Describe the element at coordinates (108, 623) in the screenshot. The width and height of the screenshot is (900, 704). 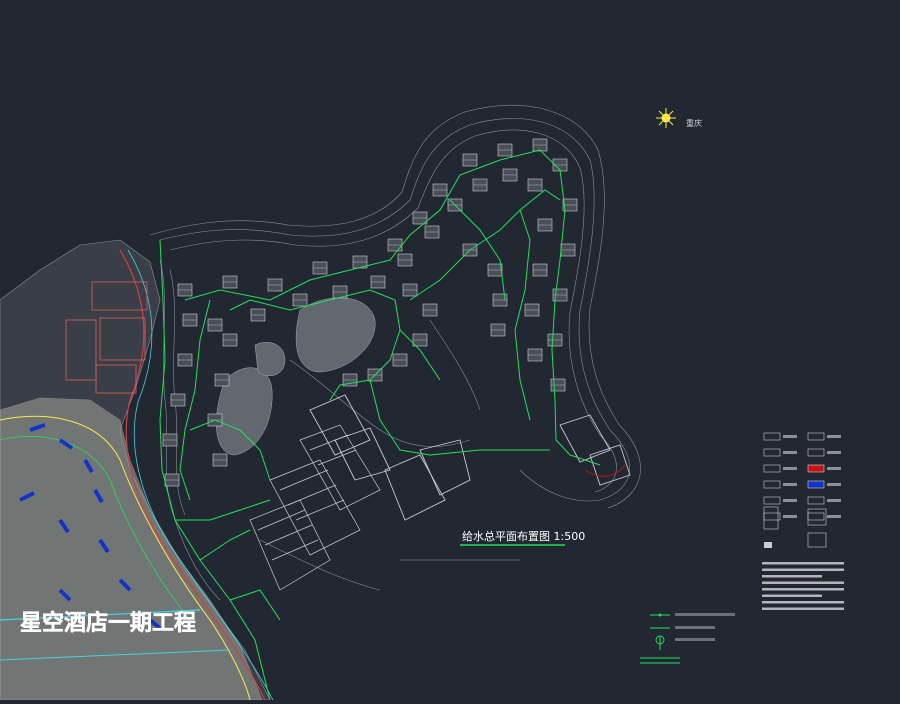
I see `site-name-label: 星空酒店一期工程` at that location.